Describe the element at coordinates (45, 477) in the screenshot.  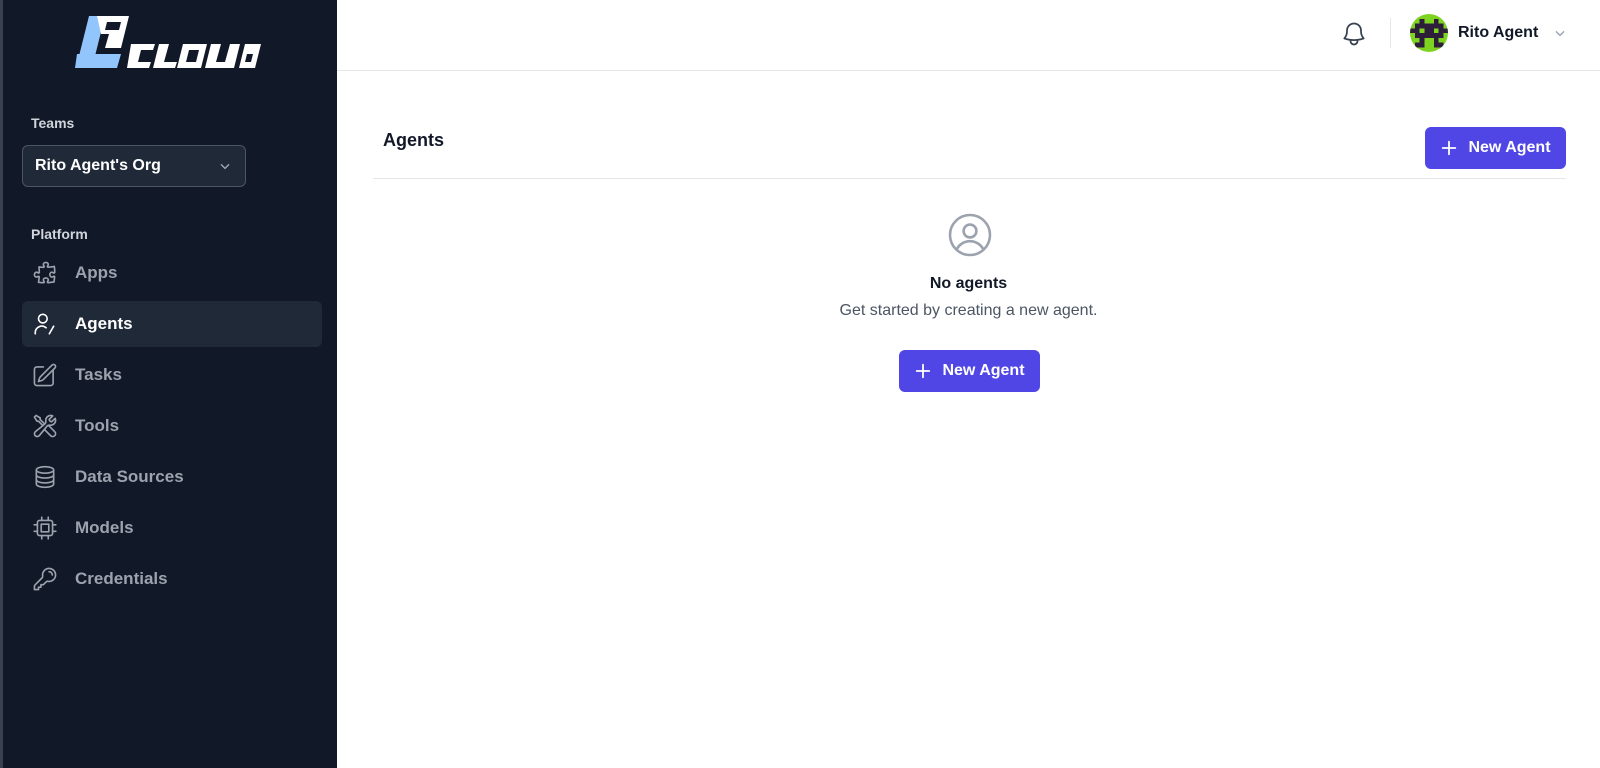
I see `database-icon` at that location.